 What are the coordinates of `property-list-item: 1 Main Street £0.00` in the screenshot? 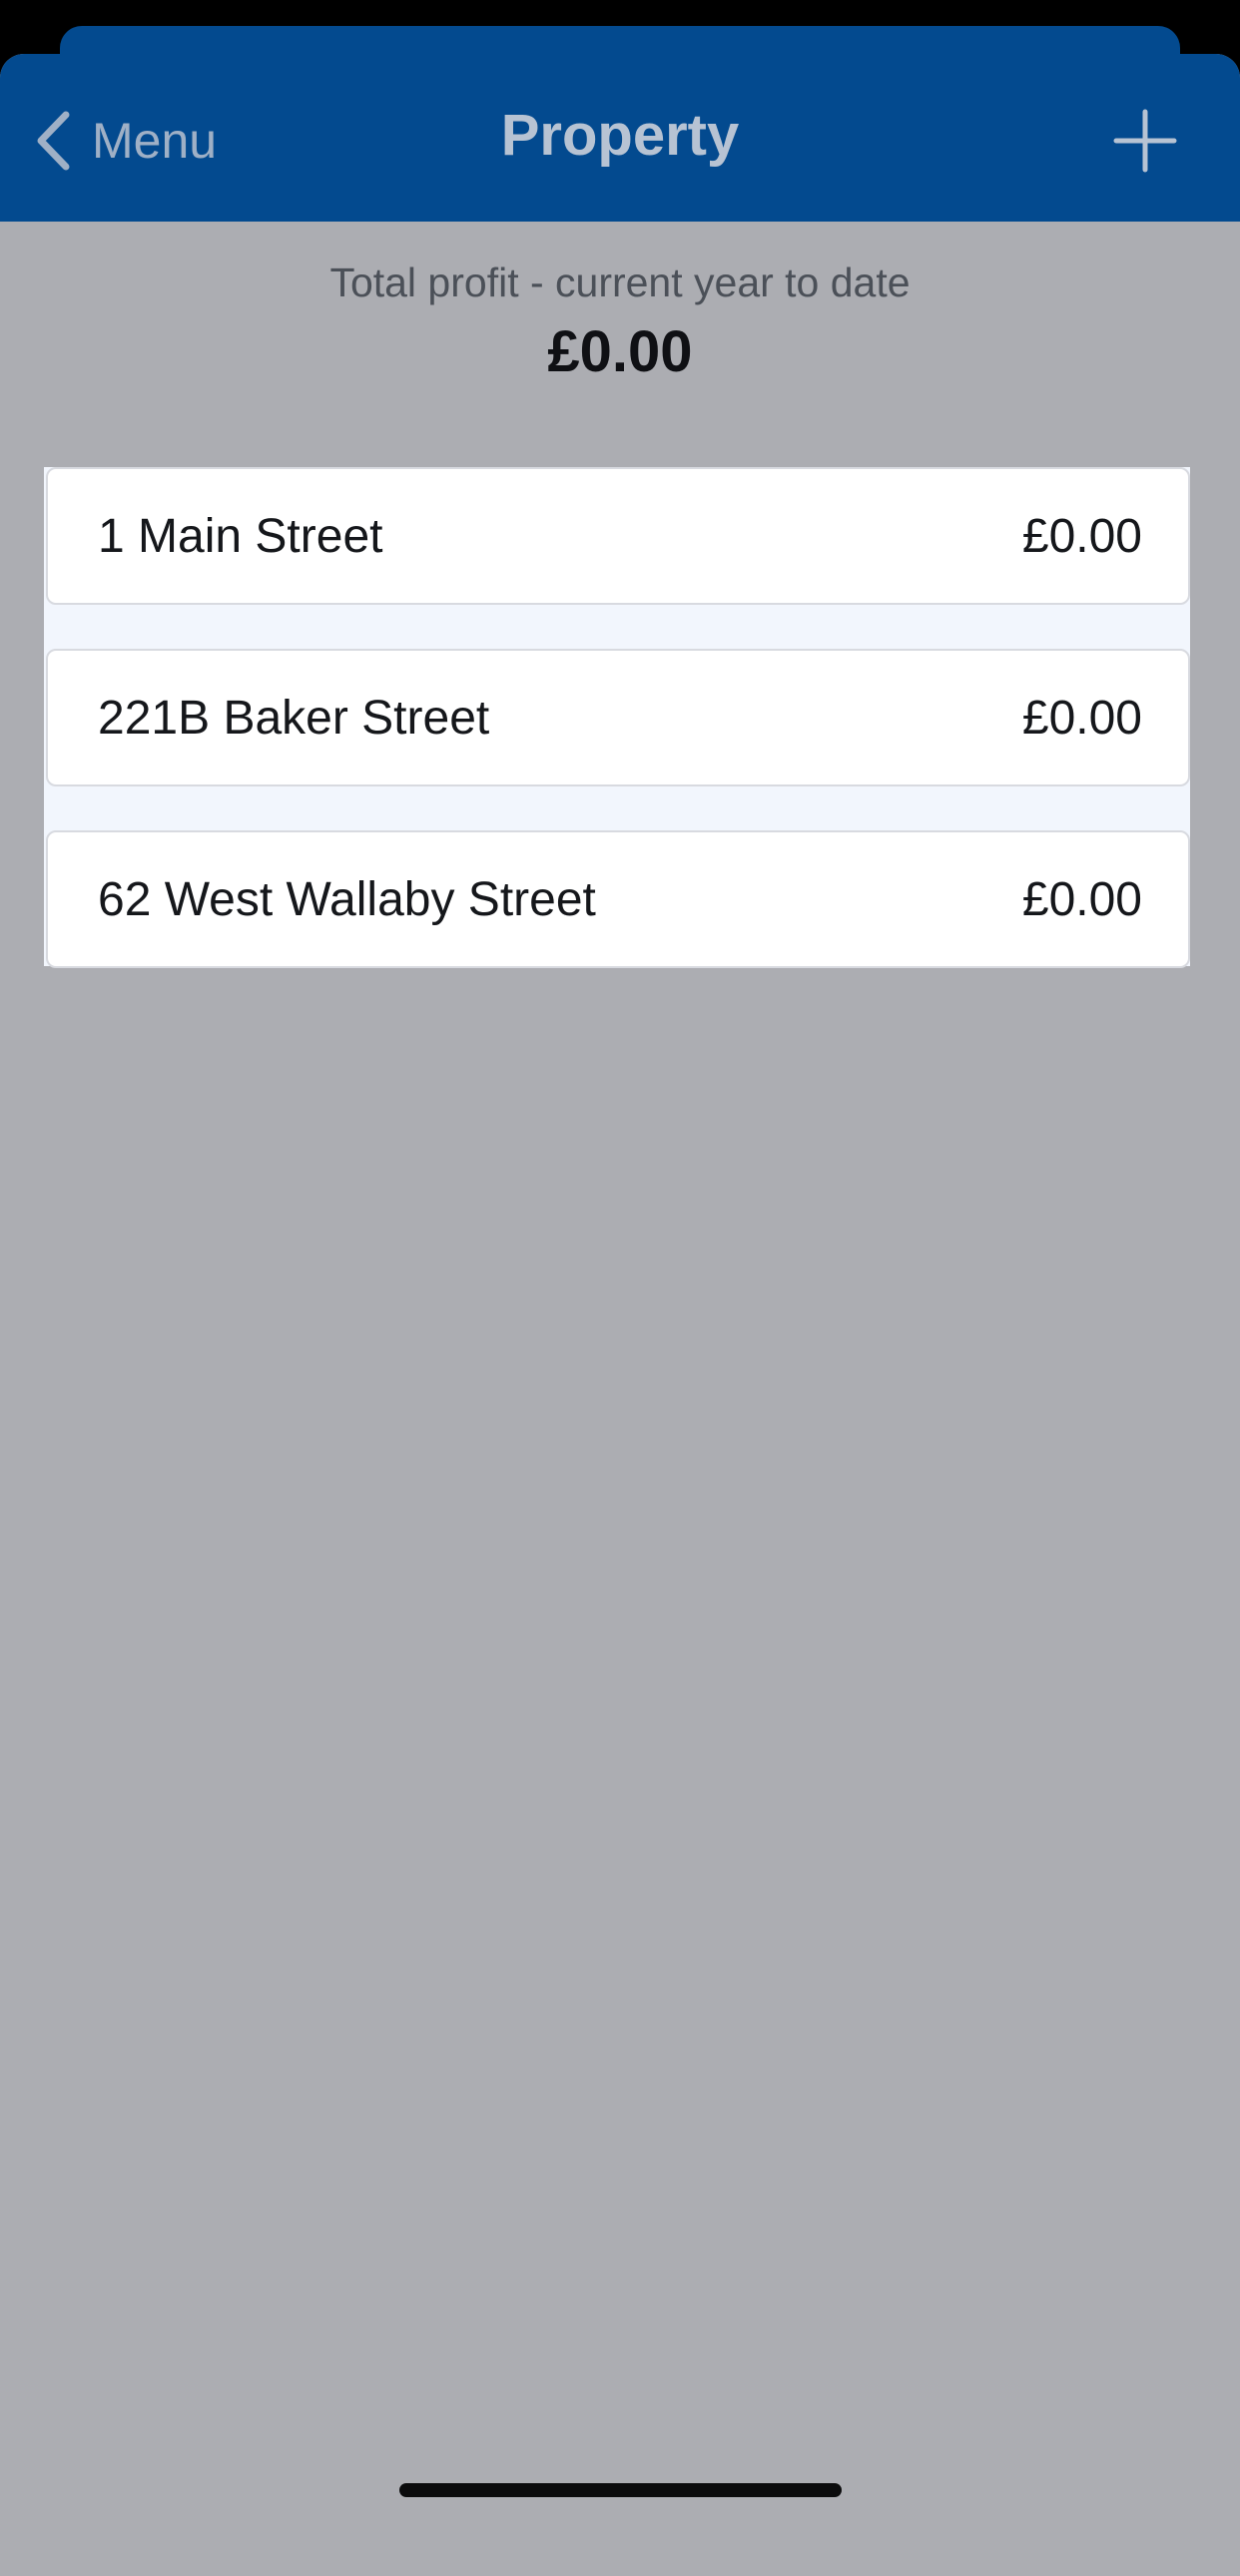 It's located at (618, 536).